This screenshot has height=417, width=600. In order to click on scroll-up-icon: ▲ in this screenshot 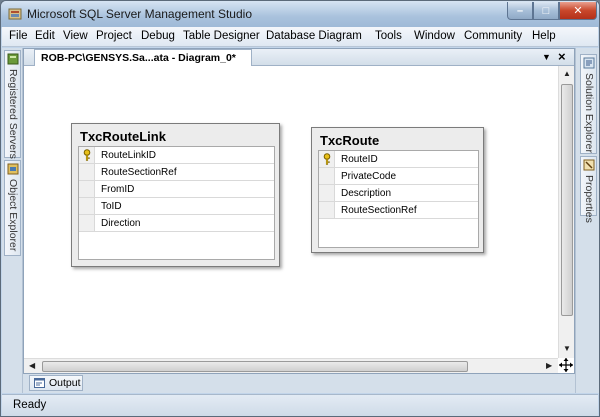, I will do `click(567, 73)`.